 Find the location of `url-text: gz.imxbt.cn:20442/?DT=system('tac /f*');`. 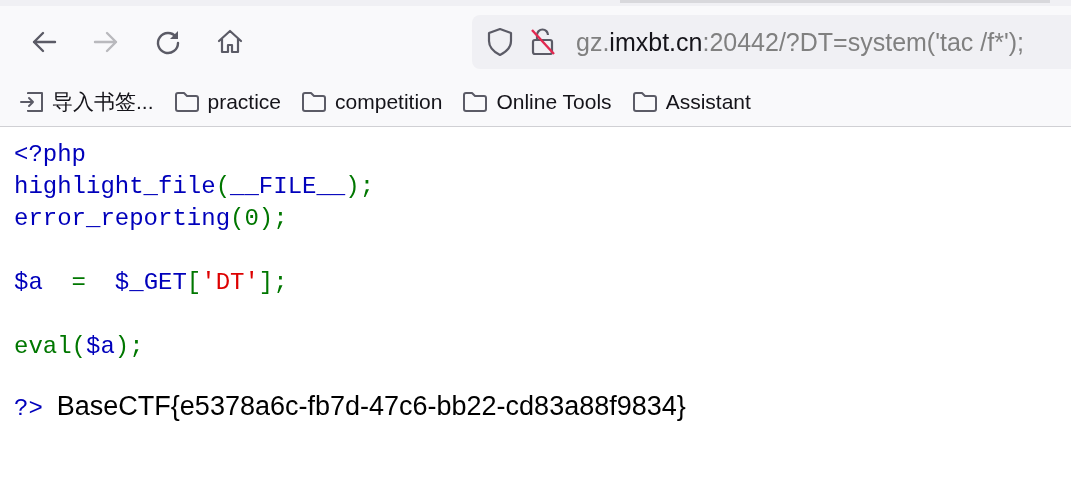

url-text: gz.imxbt.cn:20442/?DT=system('tac /f*'); is located at coordinates (800, 42).